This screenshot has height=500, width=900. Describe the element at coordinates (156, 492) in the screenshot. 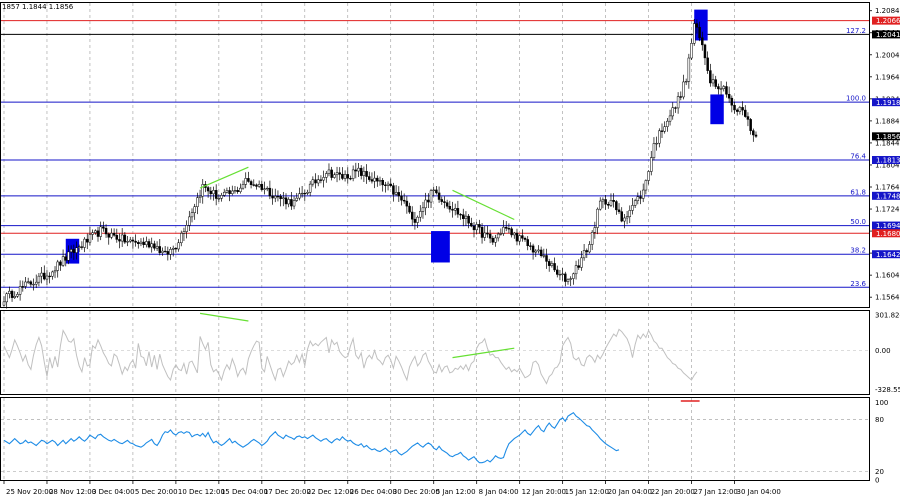

I see `x-tick-label: 5 Dec 20:00` at that location.